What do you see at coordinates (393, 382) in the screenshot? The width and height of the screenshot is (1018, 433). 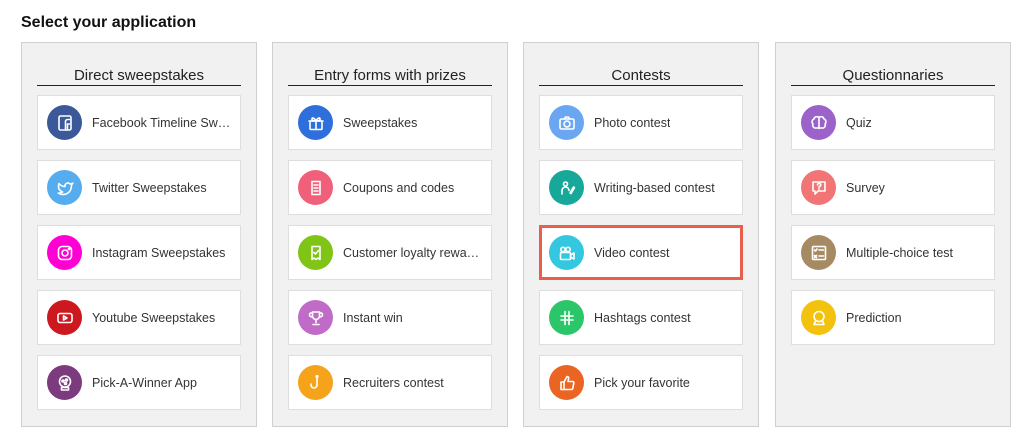 I see `app-card-label: Recruiters contest` at bounding box center [393, 382].